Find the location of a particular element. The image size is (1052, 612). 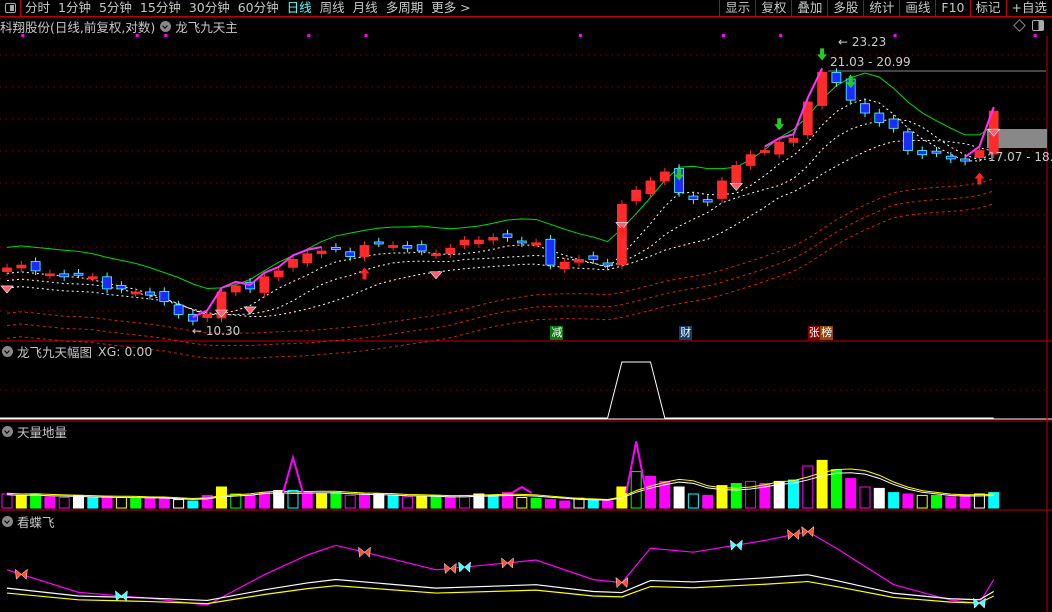

period-tab: 30分钟 is located at coordinates (209, 8).